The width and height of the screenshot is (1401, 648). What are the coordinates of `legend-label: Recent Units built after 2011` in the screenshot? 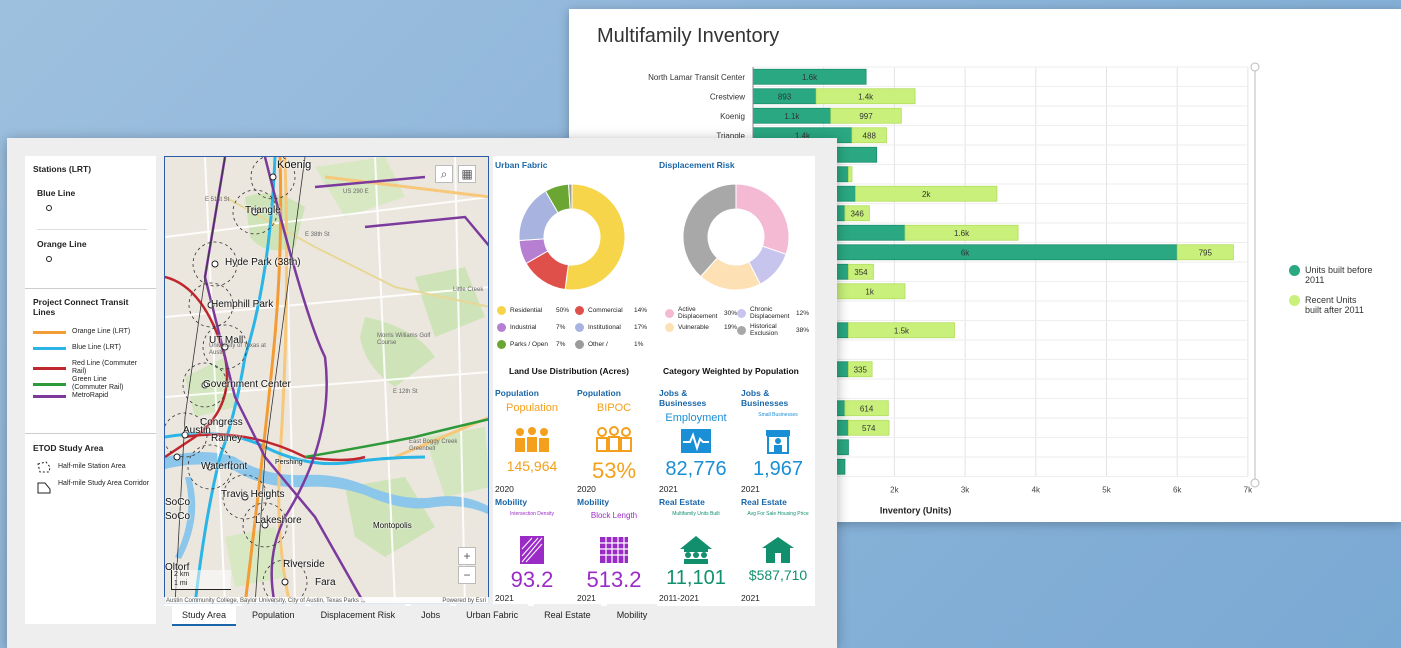 It's located at (1334, 305).